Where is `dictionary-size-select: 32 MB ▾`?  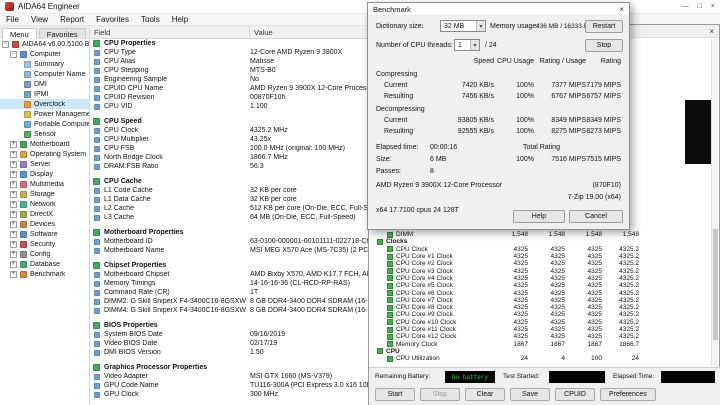
dictionary-size-select: 32 MB ▾ is located at coordinates (463, 26).